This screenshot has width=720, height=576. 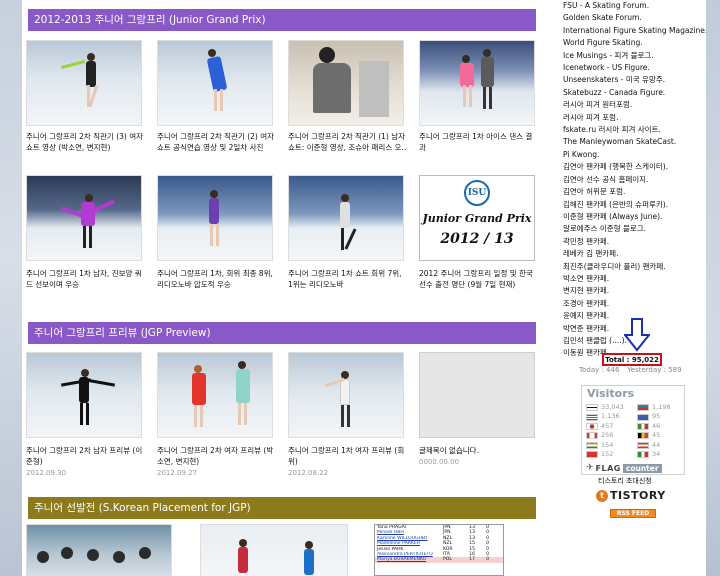 What do you see at coordinates (660, 416) in the screenshot?
I see `visitor-country: 95` at bounding box center [660, 416].